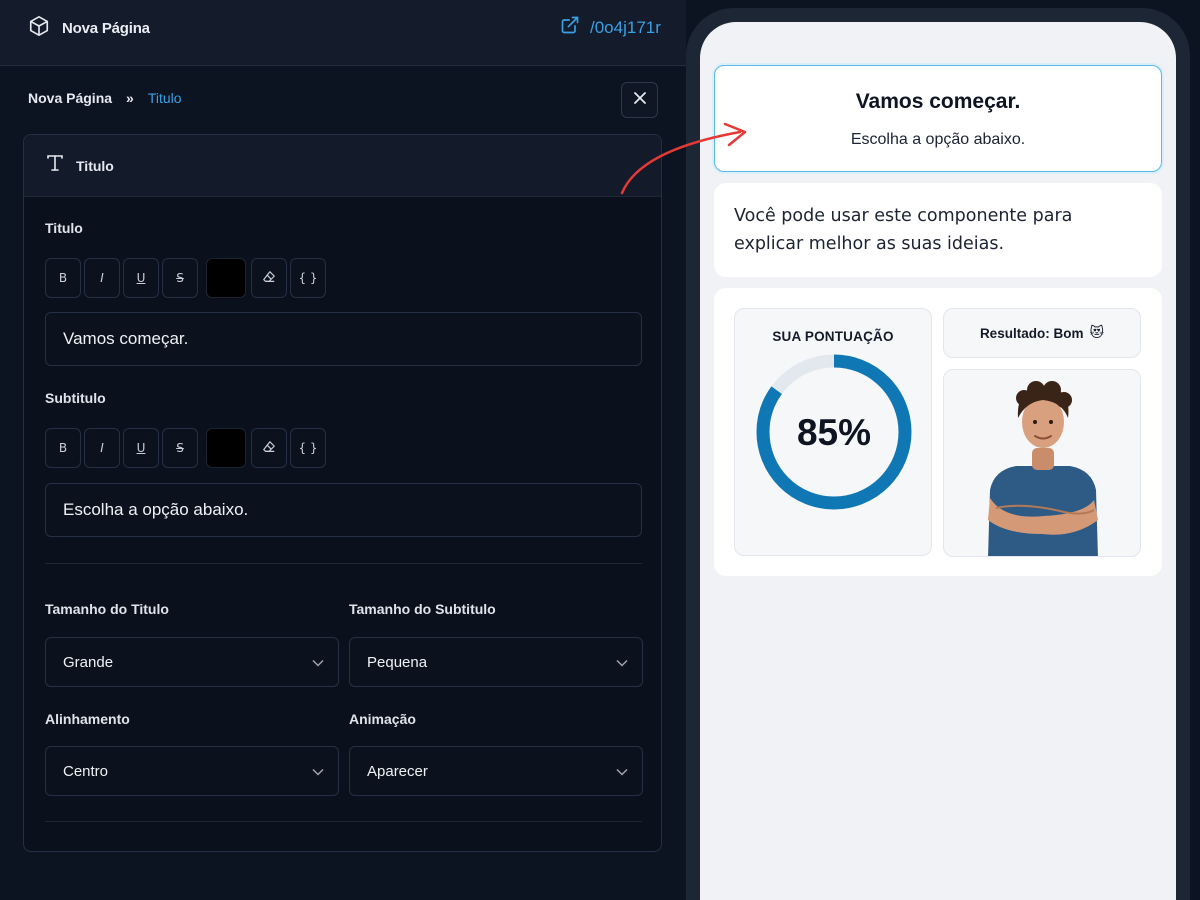 Image resolution: width=1200 pixels, height=900 pixels. I want to click on cube-icon, so click(39, 28).